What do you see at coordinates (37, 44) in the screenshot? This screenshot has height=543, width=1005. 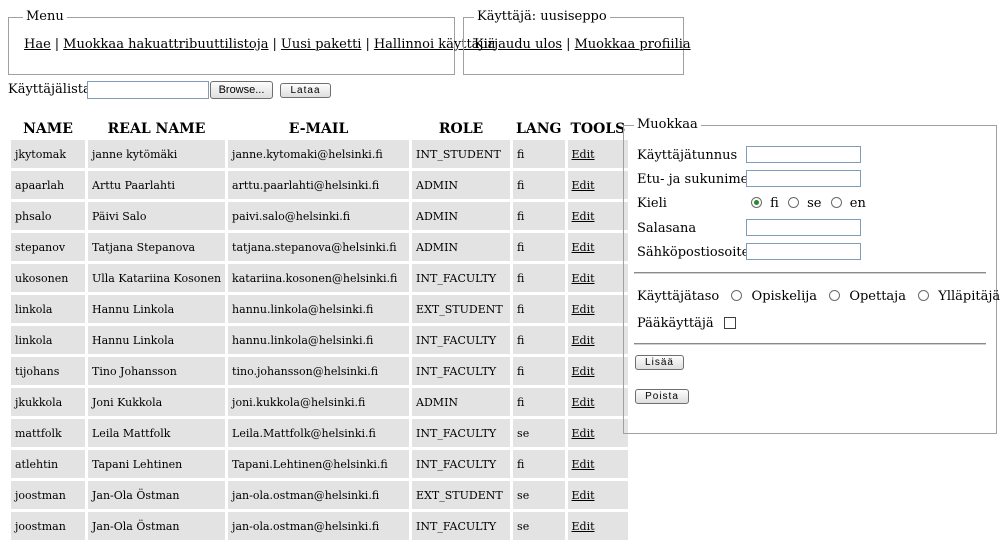 I see `nav-link-hae: Hae` at bounding box center [37, 44].